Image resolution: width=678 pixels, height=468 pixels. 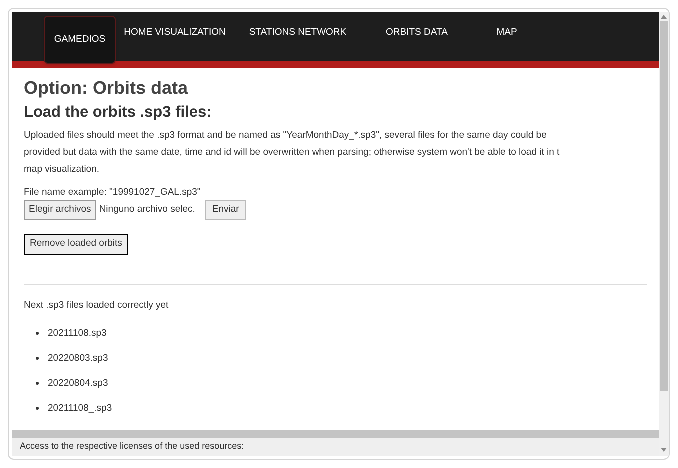 What do you see at coordinates (77, 333) in the screenshot?
I see `file-name: 20211108.sp3` at bounding box center [77, 333].